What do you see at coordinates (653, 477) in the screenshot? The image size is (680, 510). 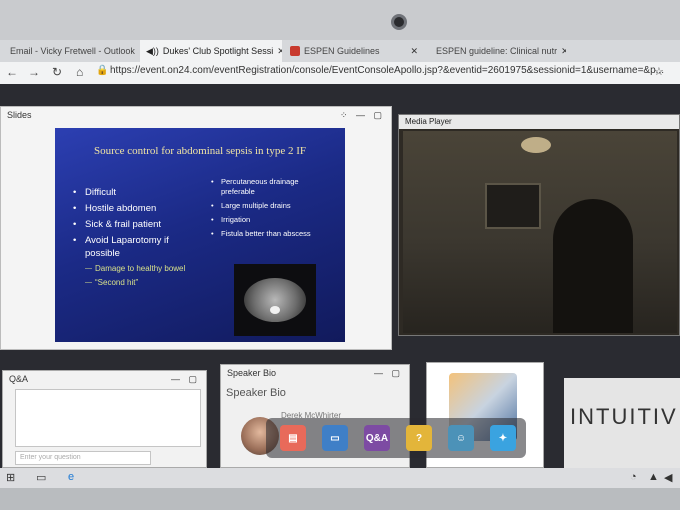 I see `notifications-icon: ▲` at bounding box center [653, 477].